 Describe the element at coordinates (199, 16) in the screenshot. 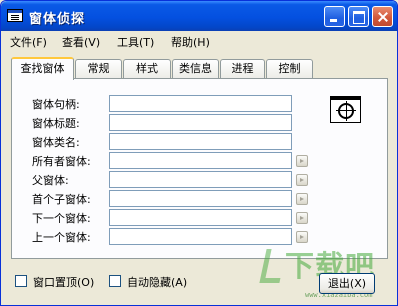

I see `title-bar: 窗体侦探` at that location.